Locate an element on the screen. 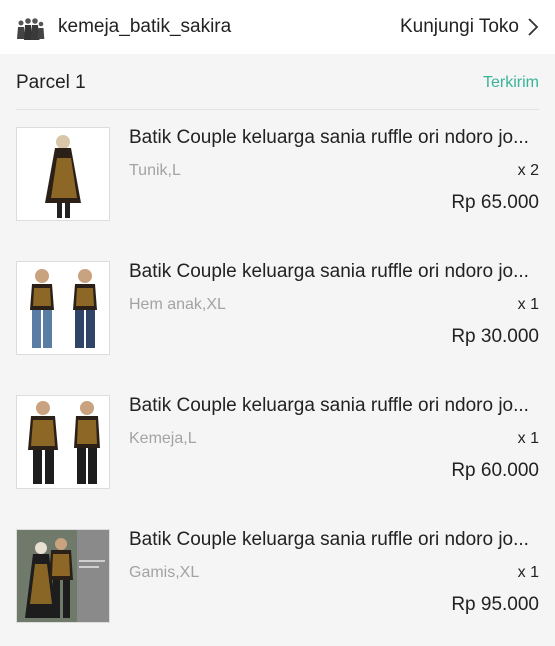 This screenshot has height=646, width=555. parcel-header: Parcel 1 Terkirim is located at coordinates (277, 83).